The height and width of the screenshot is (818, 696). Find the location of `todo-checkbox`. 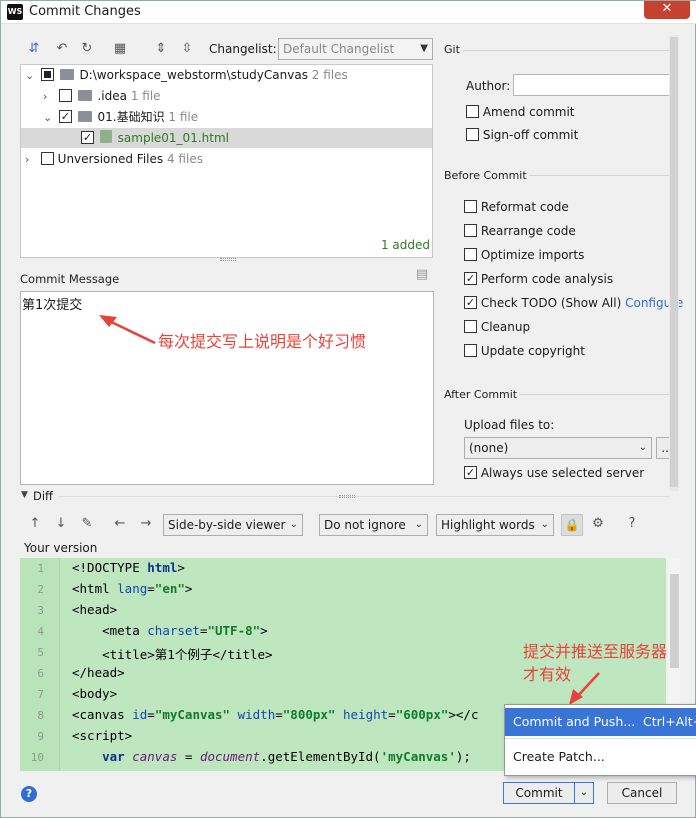

todo-checkbox is located at coordinates (470, 302).